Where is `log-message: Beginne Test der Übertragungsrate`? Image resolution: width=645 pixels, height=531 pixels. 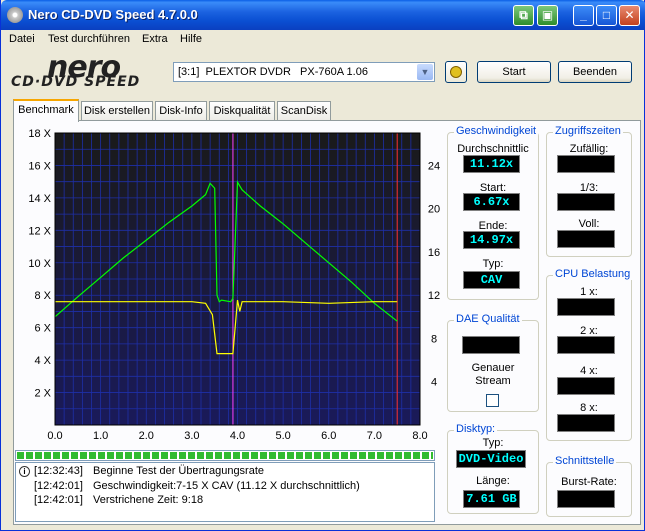
log-message: Beginne Test der Übertragungsrate is located at coordinates (179, 471).